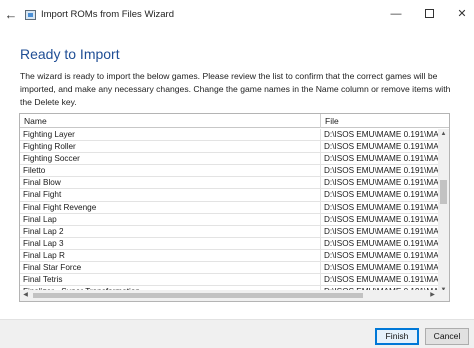  I want to click on cell-name: Fighting Soccer, so click(170, 159).